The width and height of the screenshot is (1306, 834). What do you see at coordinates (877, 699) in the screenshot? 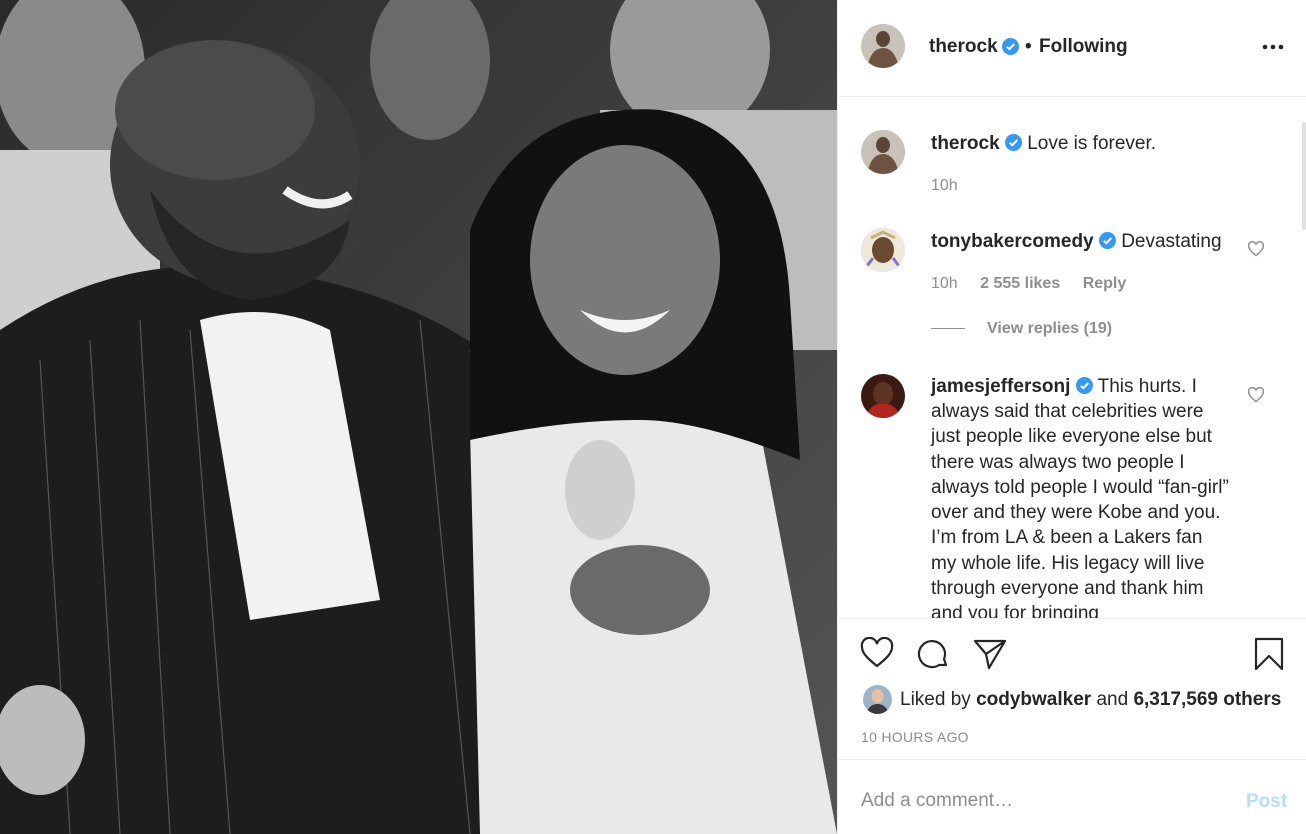
I see `liker-avatar` at bounding box center [877, 699].